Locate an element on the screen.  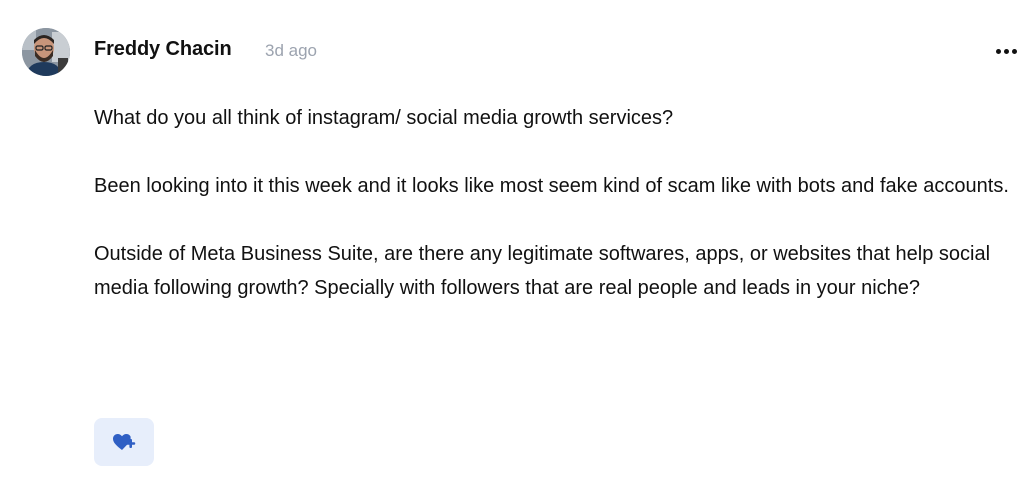
more-options-button is located at coordinates (1006, 51).